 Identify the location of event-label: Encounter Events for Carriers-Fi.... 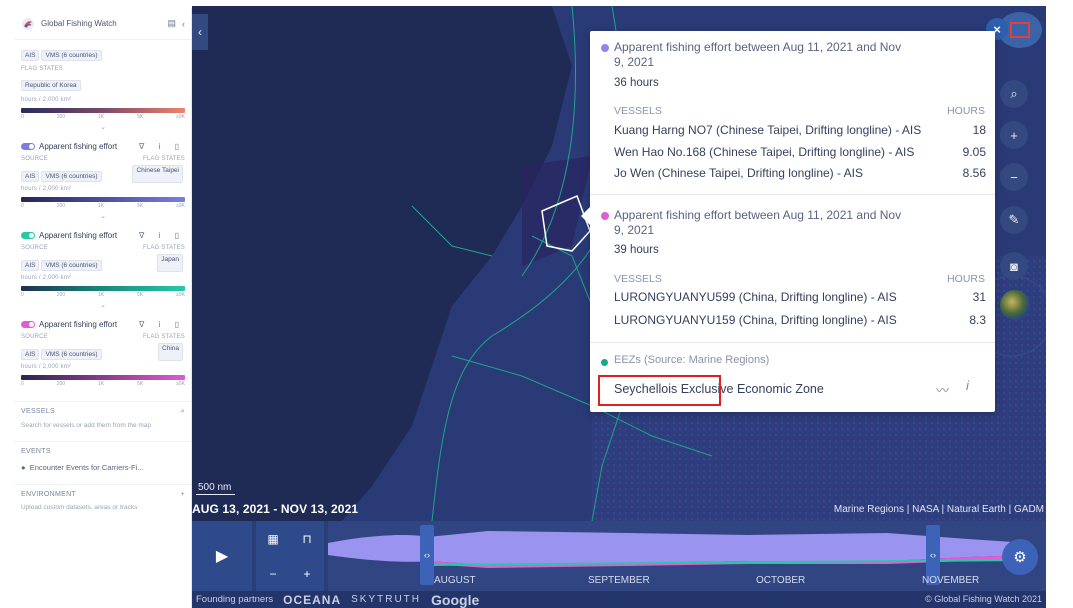
(86, 467).